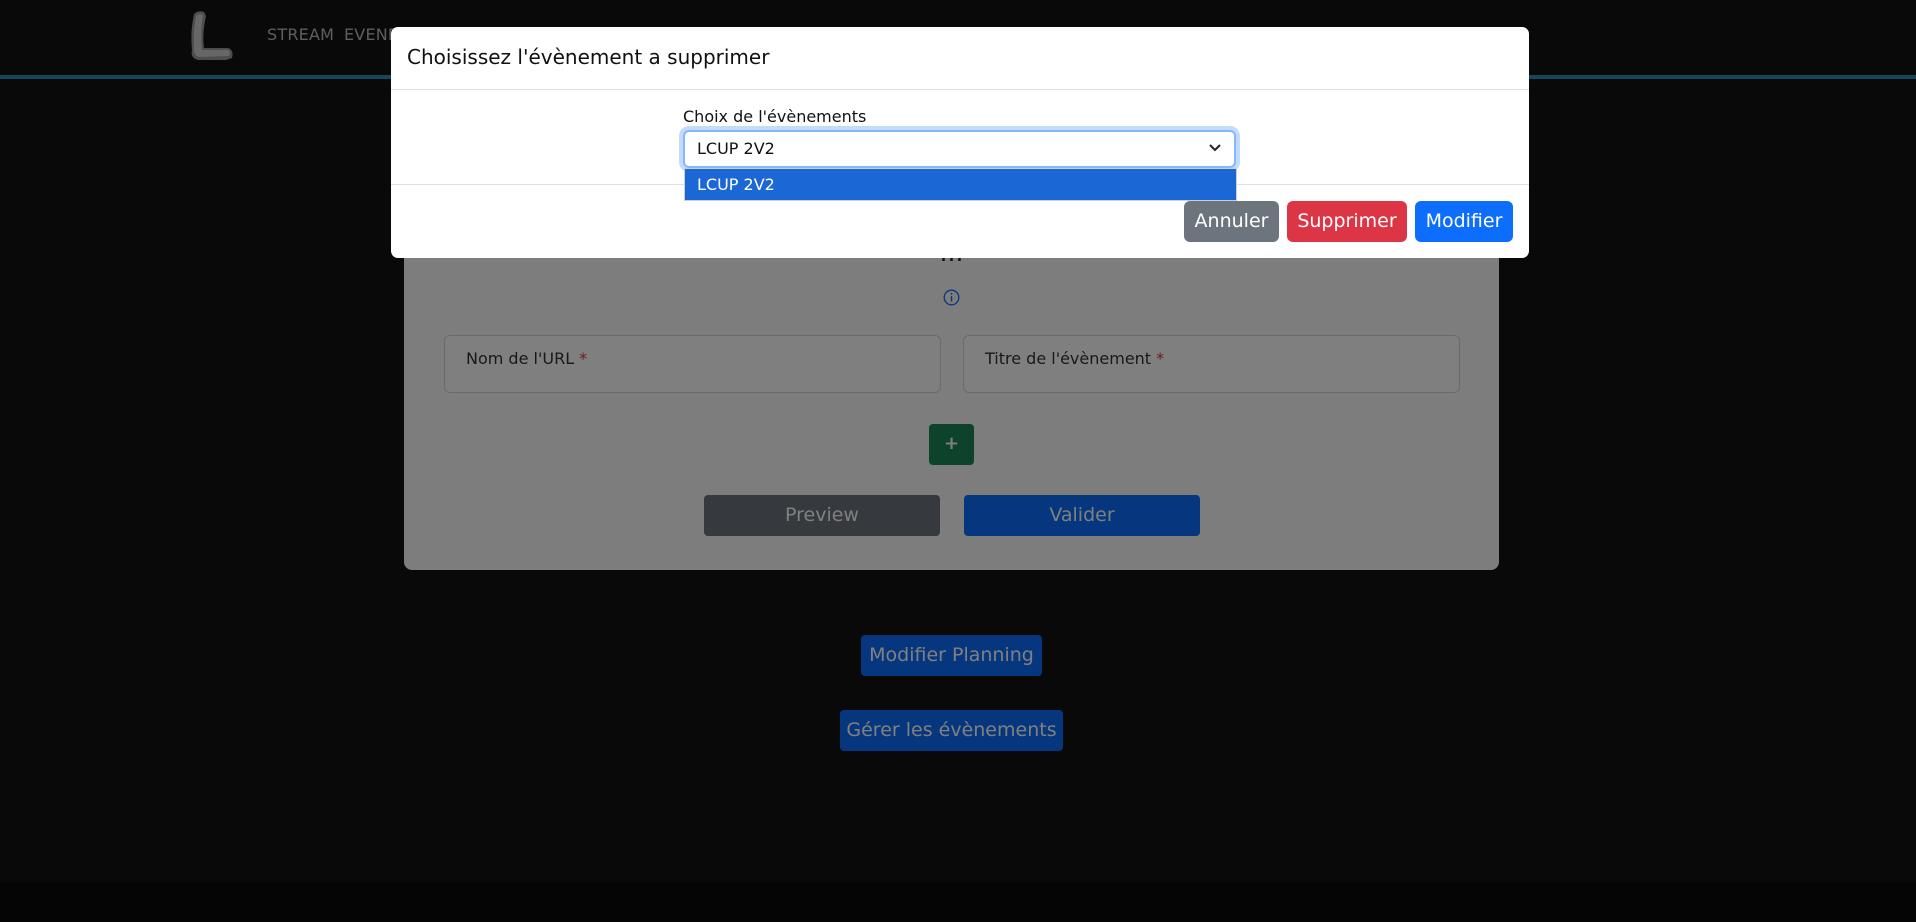  What do you see at coordinates (1347, 221) in the screenshot?
I see `supprimer-button: Supprimer` at bounding box center [1347, 221].